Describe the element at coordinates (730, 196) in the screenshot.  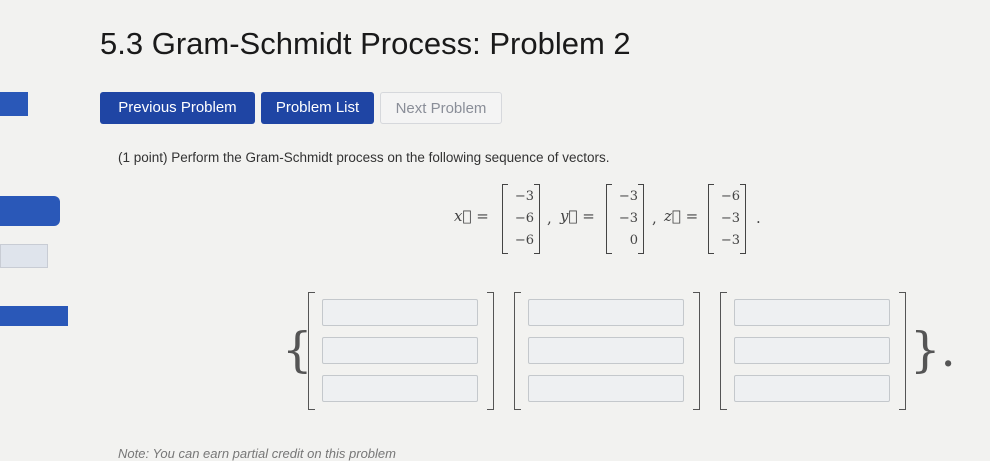
I see `vector-z-entry: −6` at that location.